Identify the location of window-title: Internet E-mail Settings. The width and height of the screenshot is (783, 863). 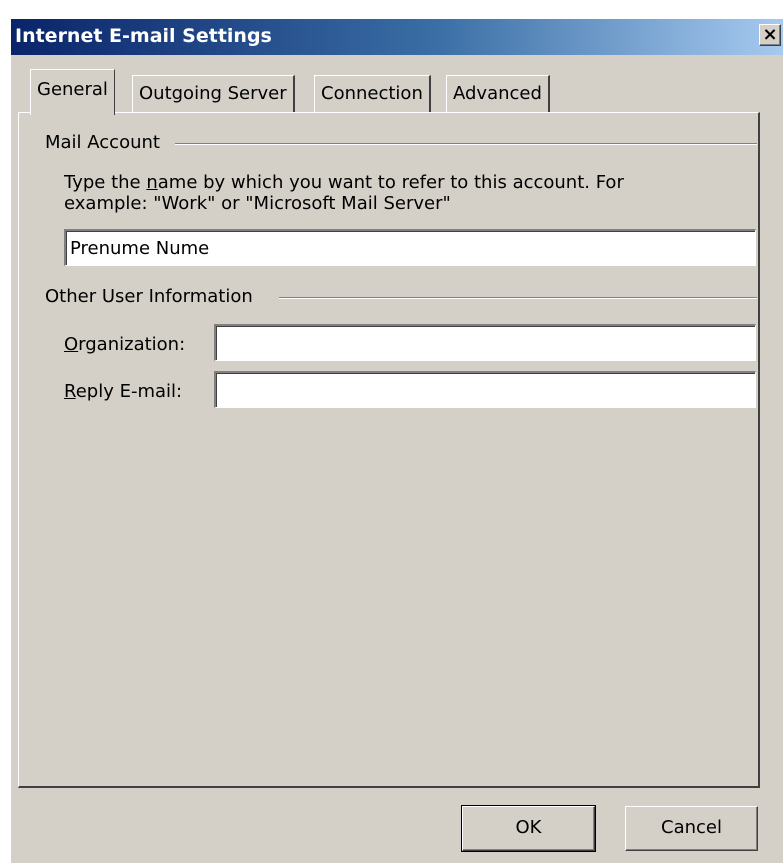
(143, 36).